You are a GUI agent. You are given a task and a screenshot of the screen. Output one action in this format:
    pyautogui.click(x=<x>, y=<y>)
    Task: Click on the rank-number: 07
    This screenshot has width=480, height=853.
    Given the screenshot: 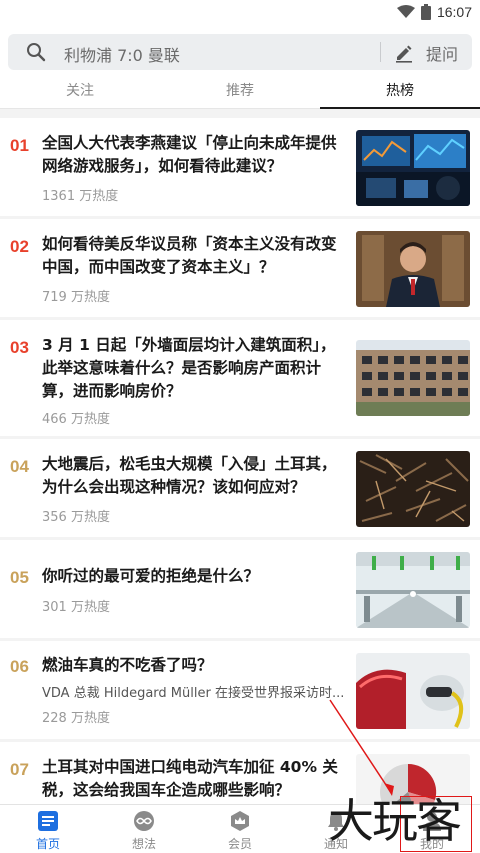 What is the action you would take?
    pyautogui.click(x=19, y=769)
    